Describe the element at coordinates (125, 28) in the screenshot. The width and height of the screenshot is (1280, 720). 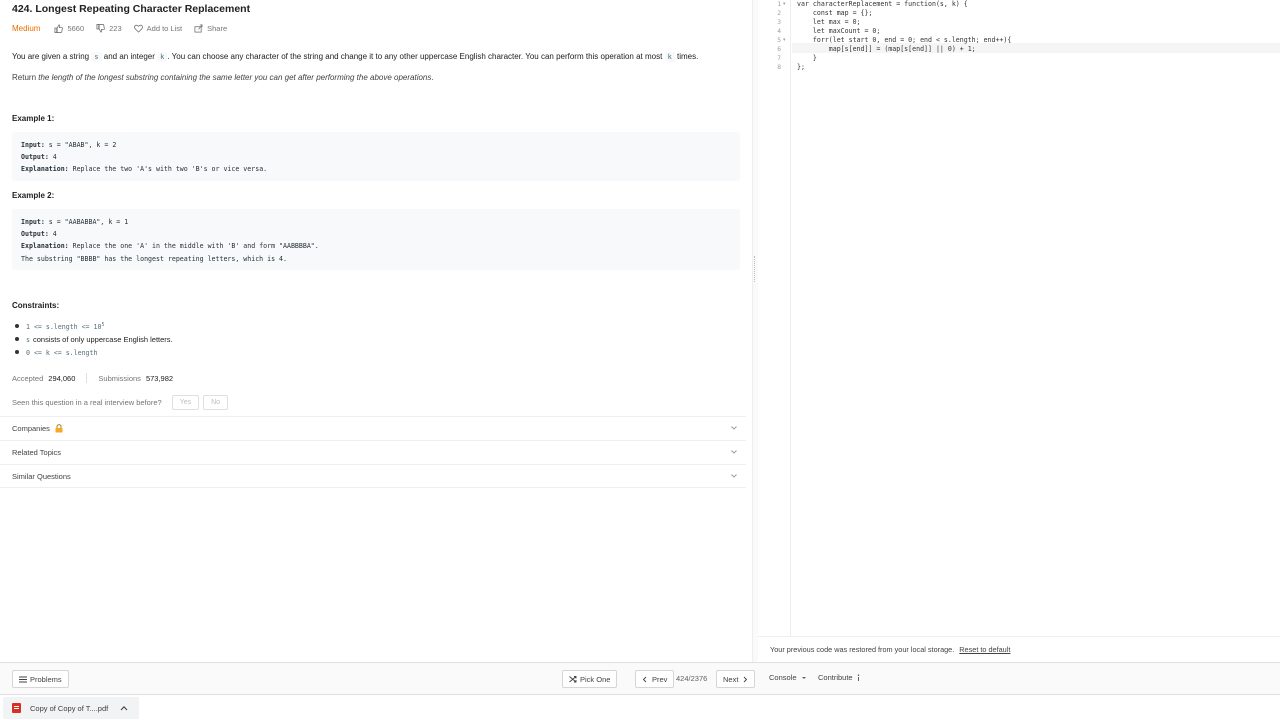
I see `problem-meta-bar: Medium 5660 223 Add to List Share` at that location.